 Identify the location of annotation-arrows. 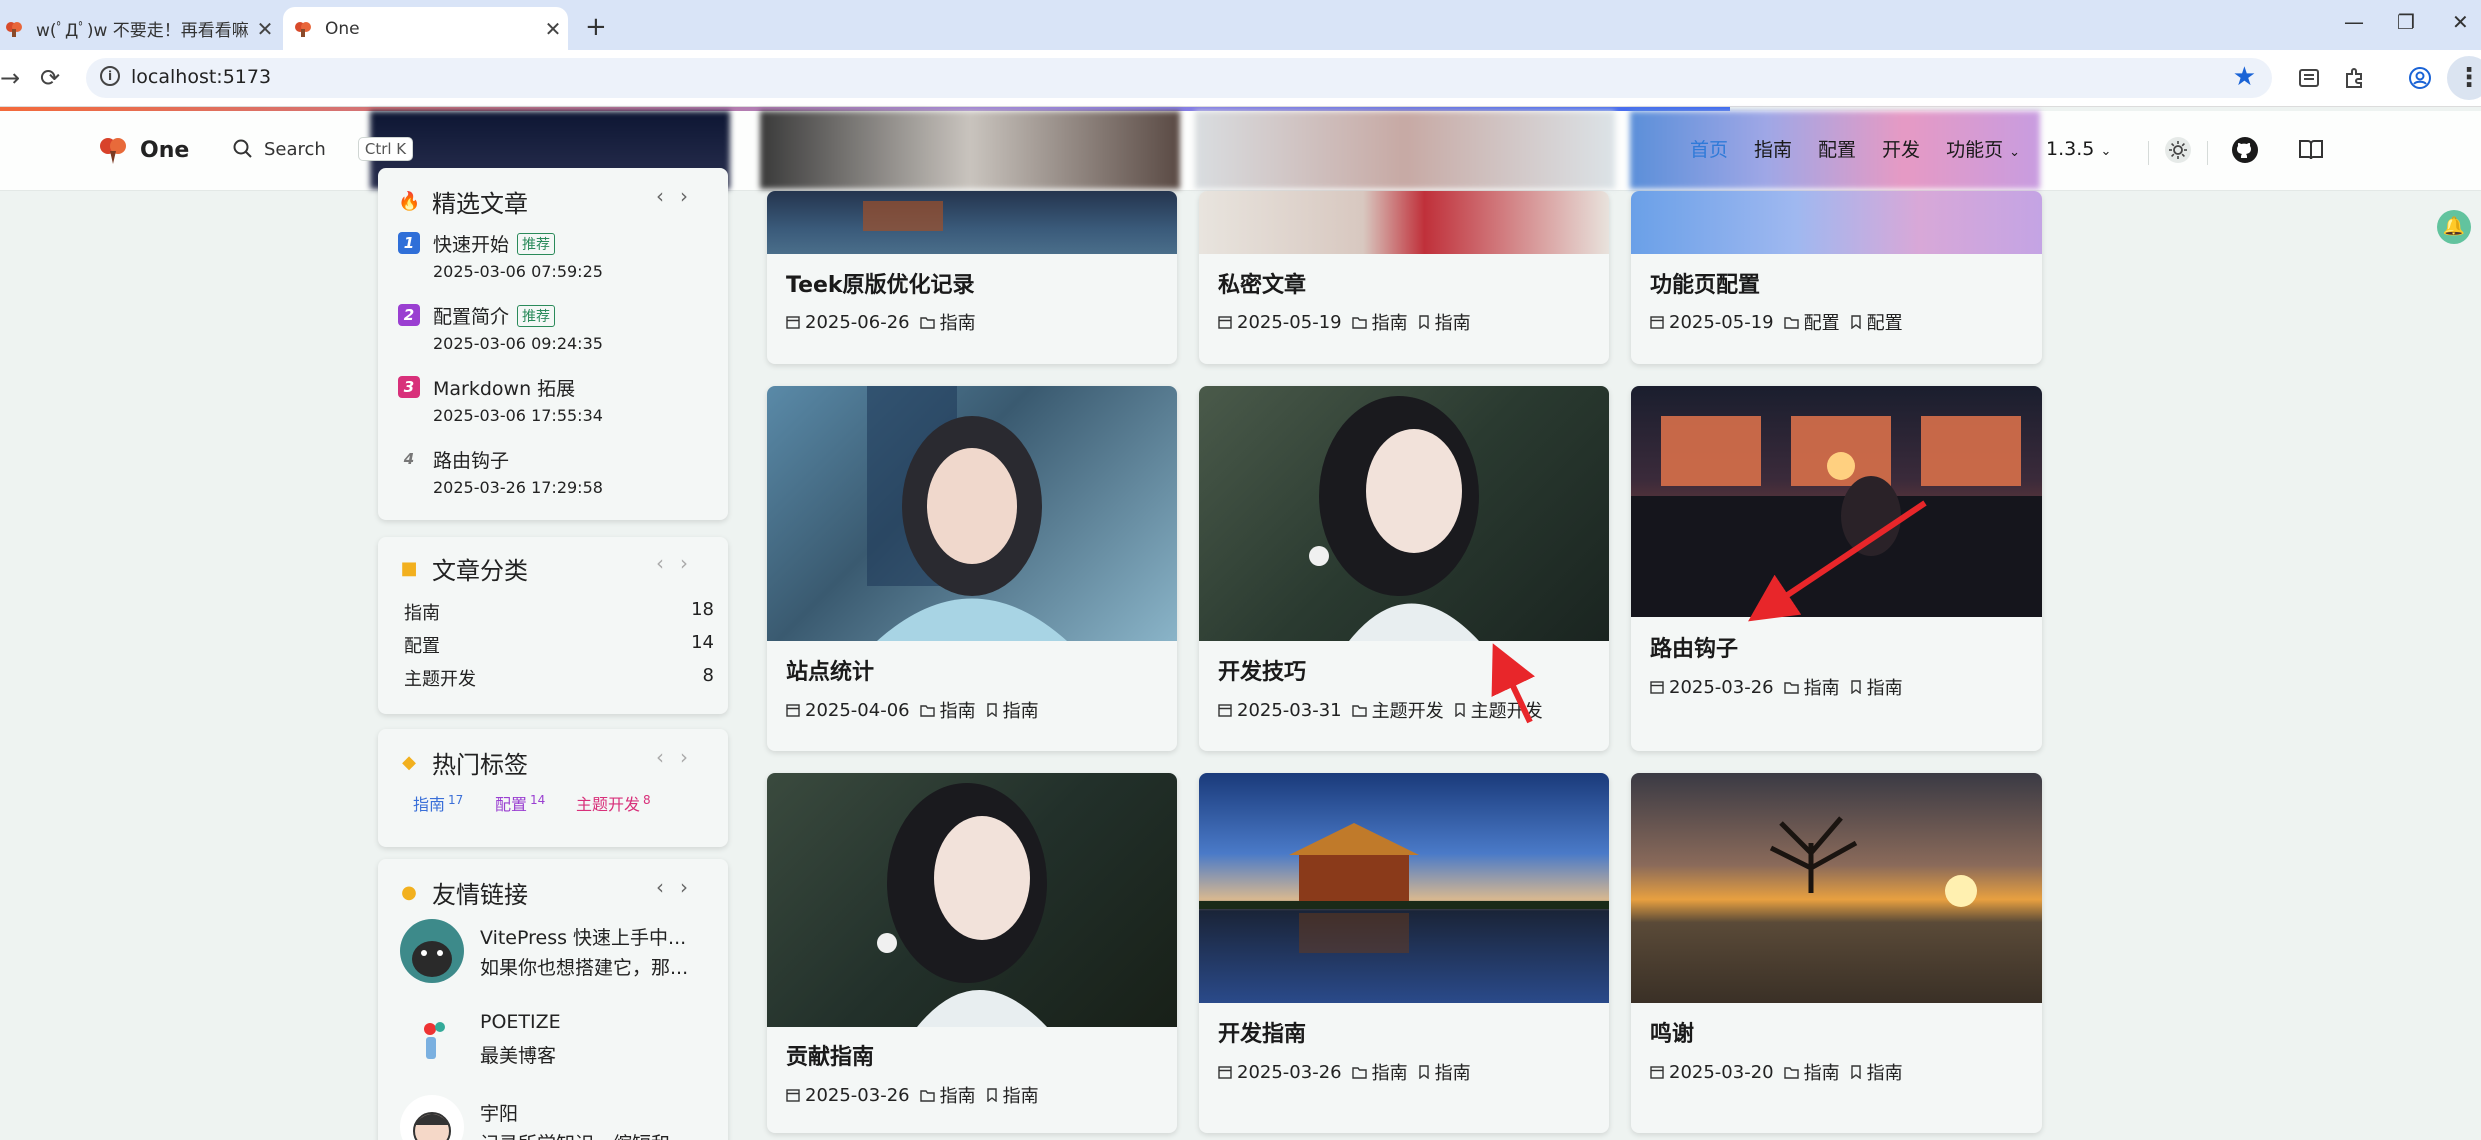
(1709, 612).